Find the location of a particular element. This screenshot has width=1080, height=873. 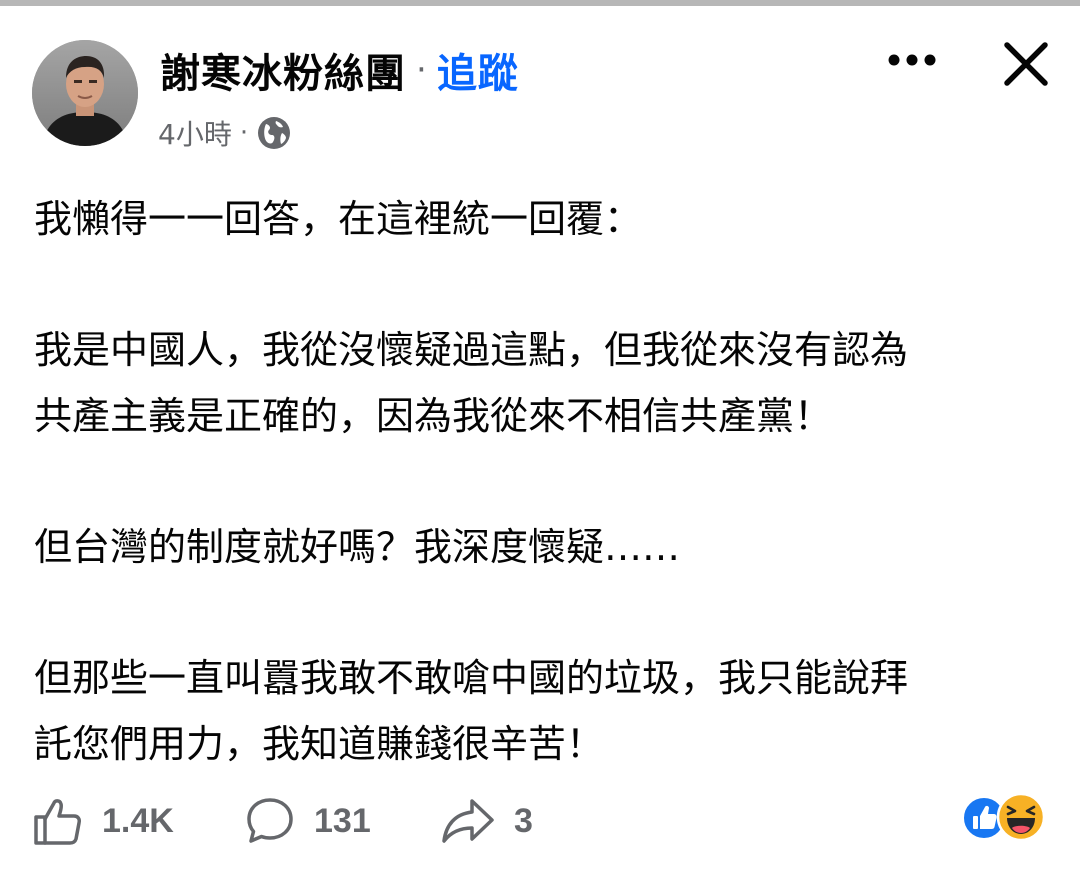

page-name-row: 謝寒冰粉絲團 · 追蹤 is located at coordinates (339, 70).